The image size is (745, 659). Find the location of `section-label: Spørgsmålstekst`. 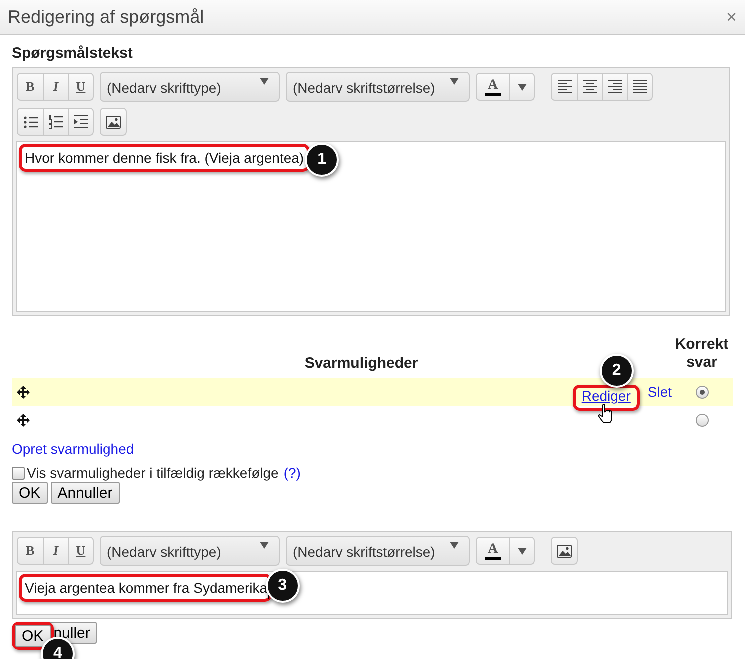

section-label: Spørgsmålstekst is located at coordinates (73, 53).